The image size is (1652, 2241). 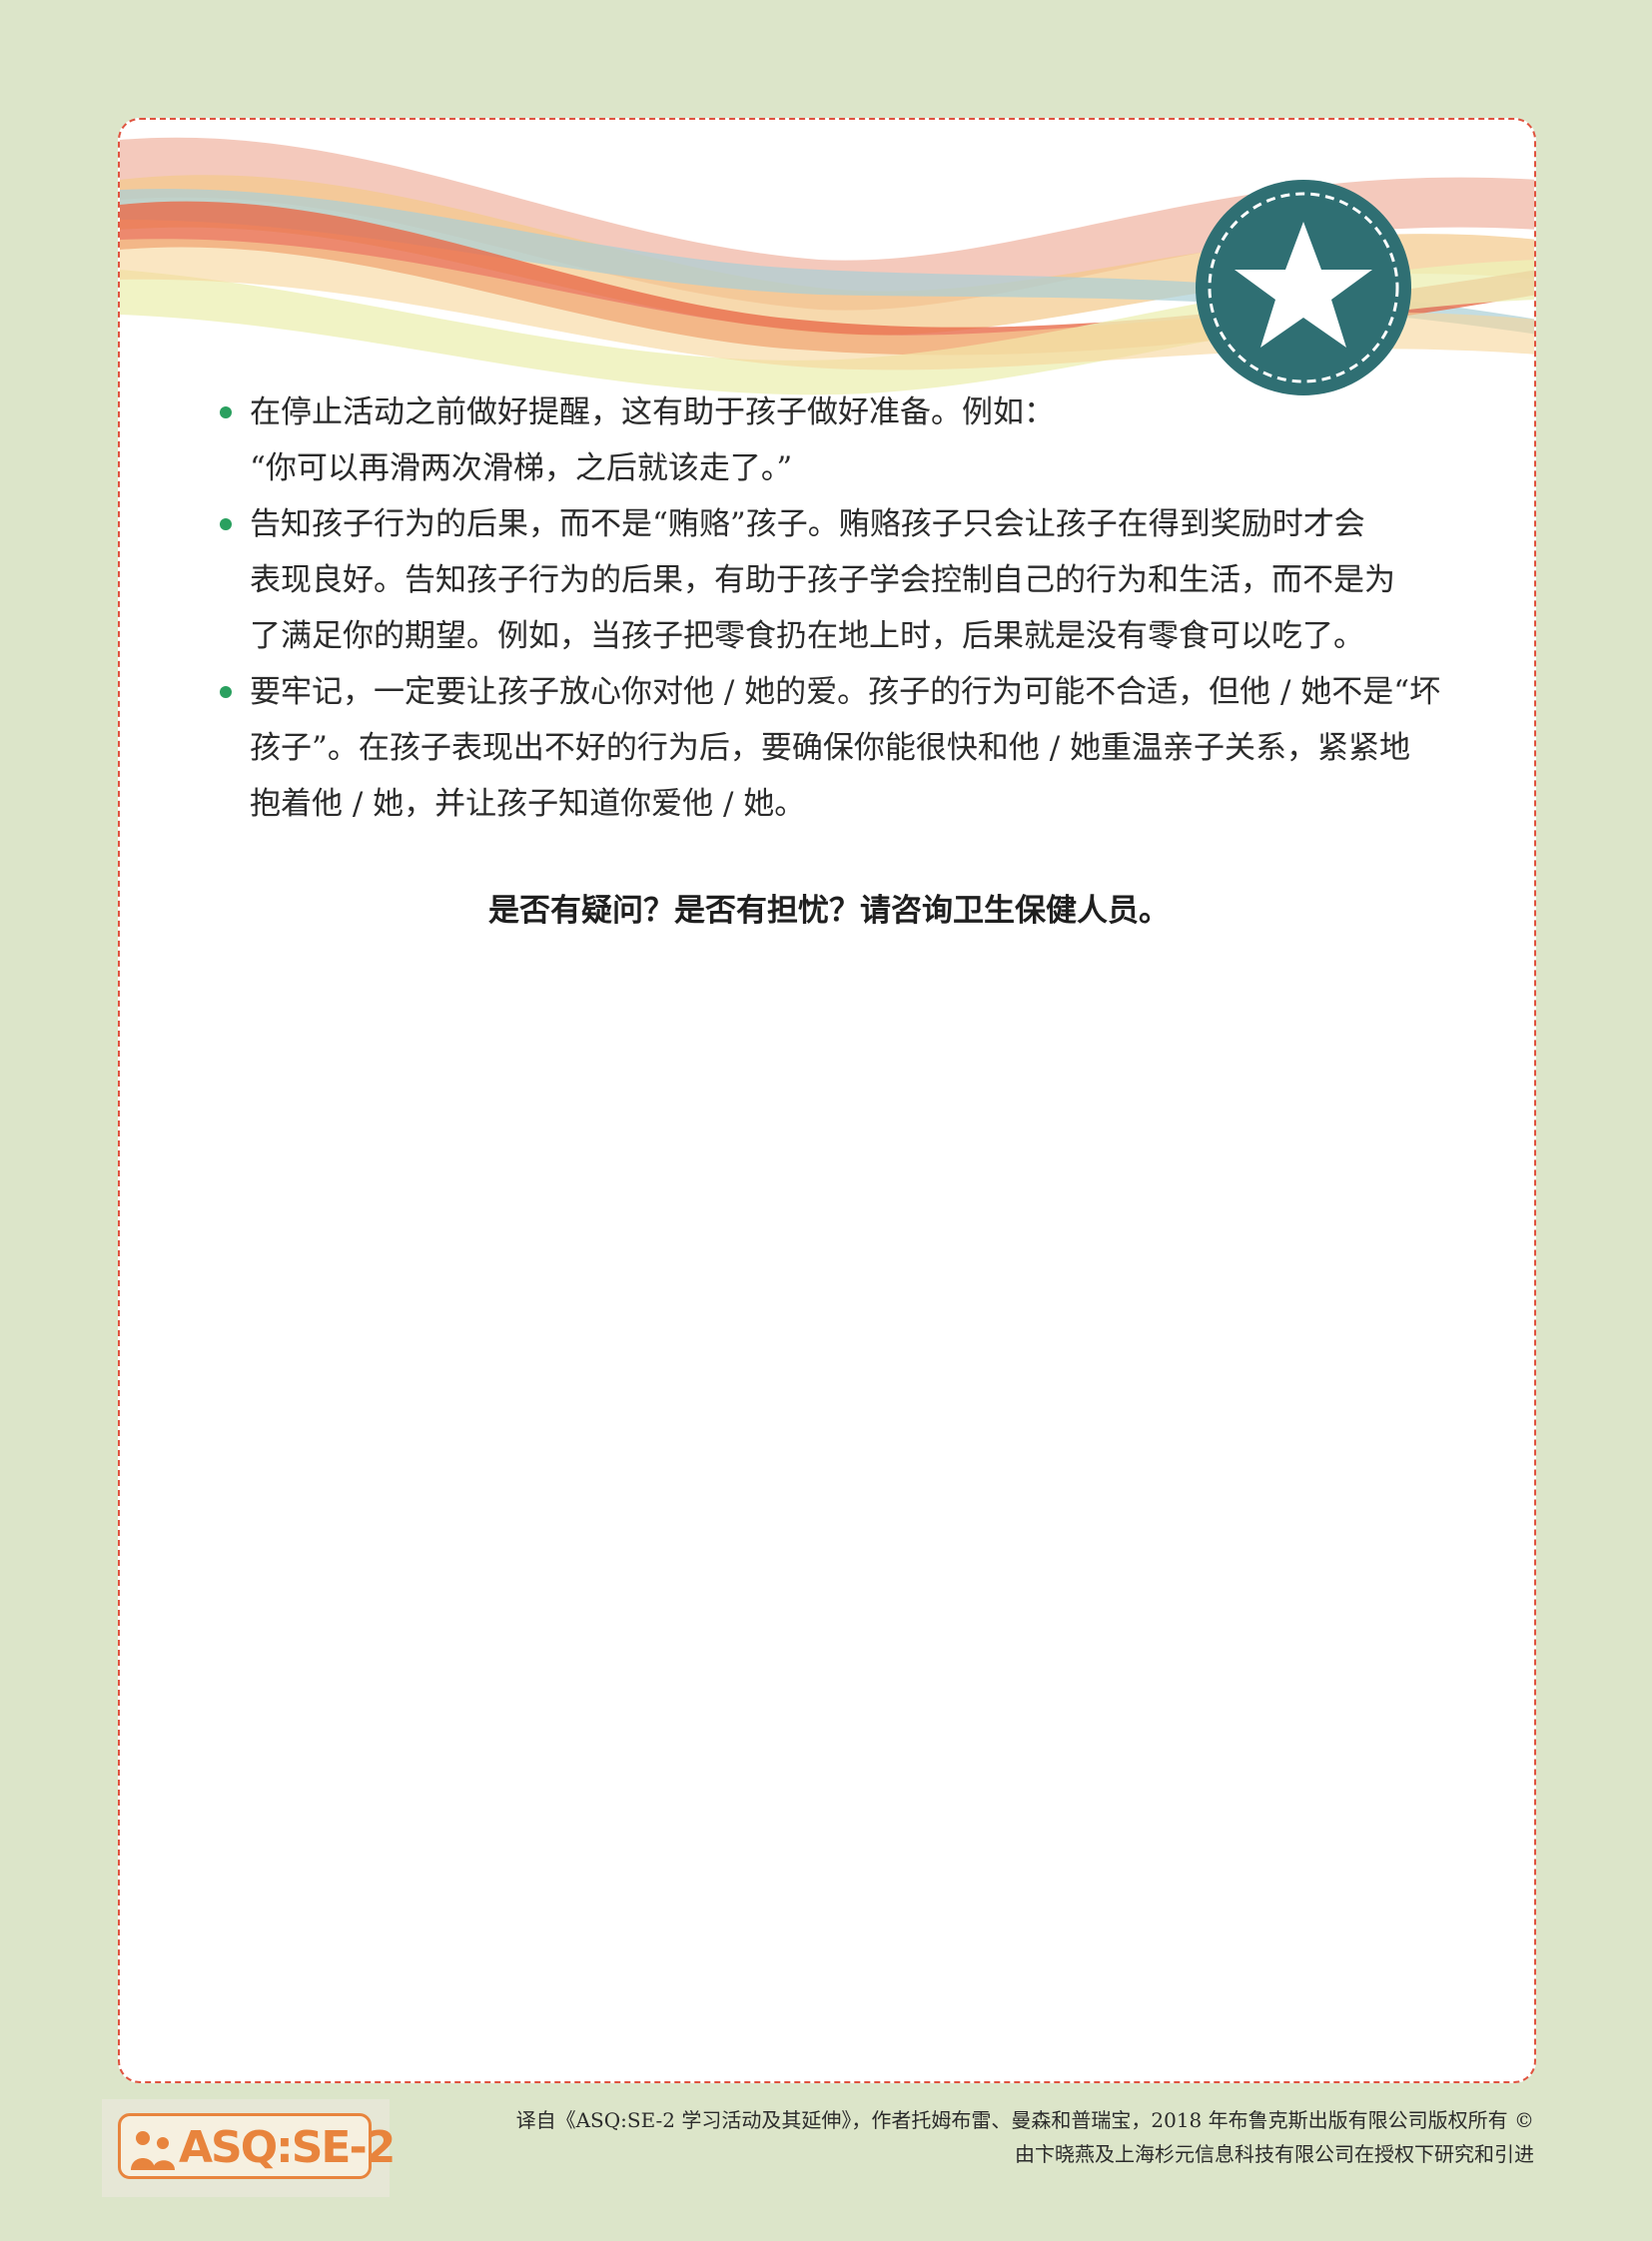 I want to click on footer-line: 由卞晓燕及上海杉元信息科技有限公司在授权下研究和引进, so click(x=1274, y=2154).